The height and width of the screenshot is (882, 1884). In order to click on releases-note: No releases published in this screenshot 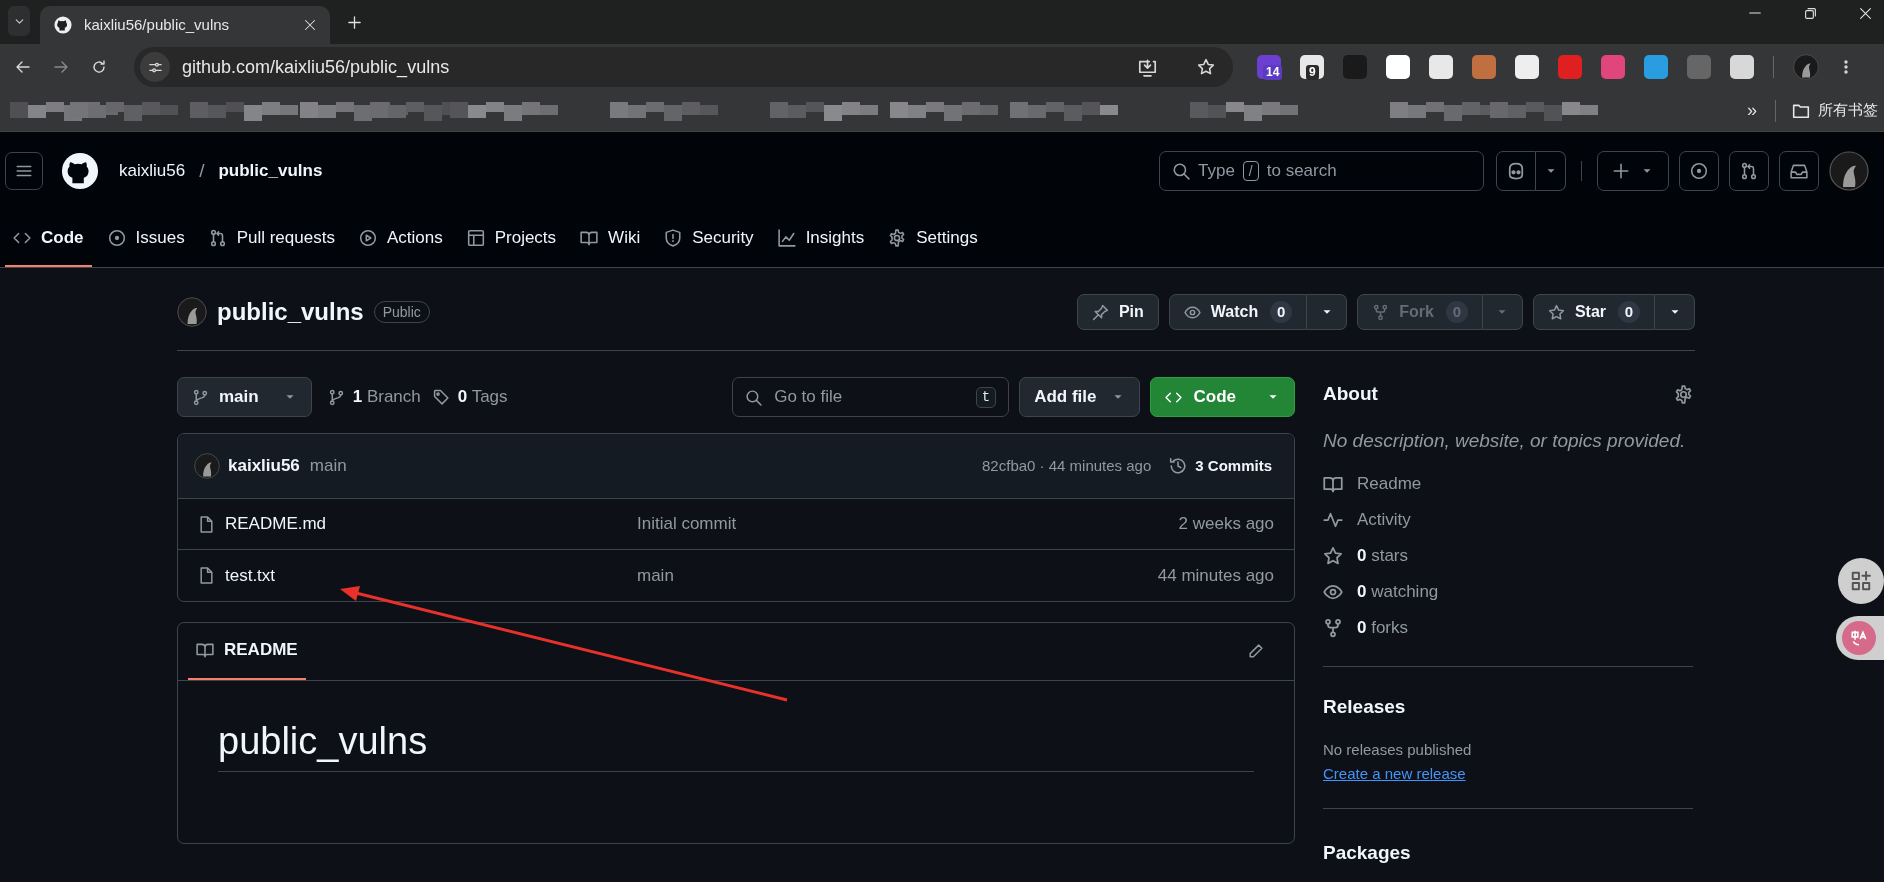, I will do `click(1398, 750)`.